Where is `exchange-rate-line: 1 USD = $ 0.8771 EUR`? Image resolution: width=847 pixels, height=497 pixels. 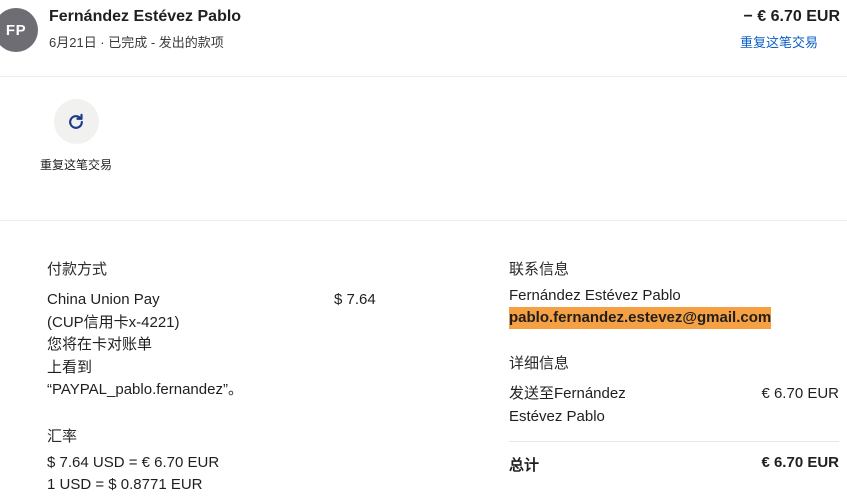 exchange-rate-line: 1 USD = $ 0.8771 EUR is located at coordinates (125, 484).